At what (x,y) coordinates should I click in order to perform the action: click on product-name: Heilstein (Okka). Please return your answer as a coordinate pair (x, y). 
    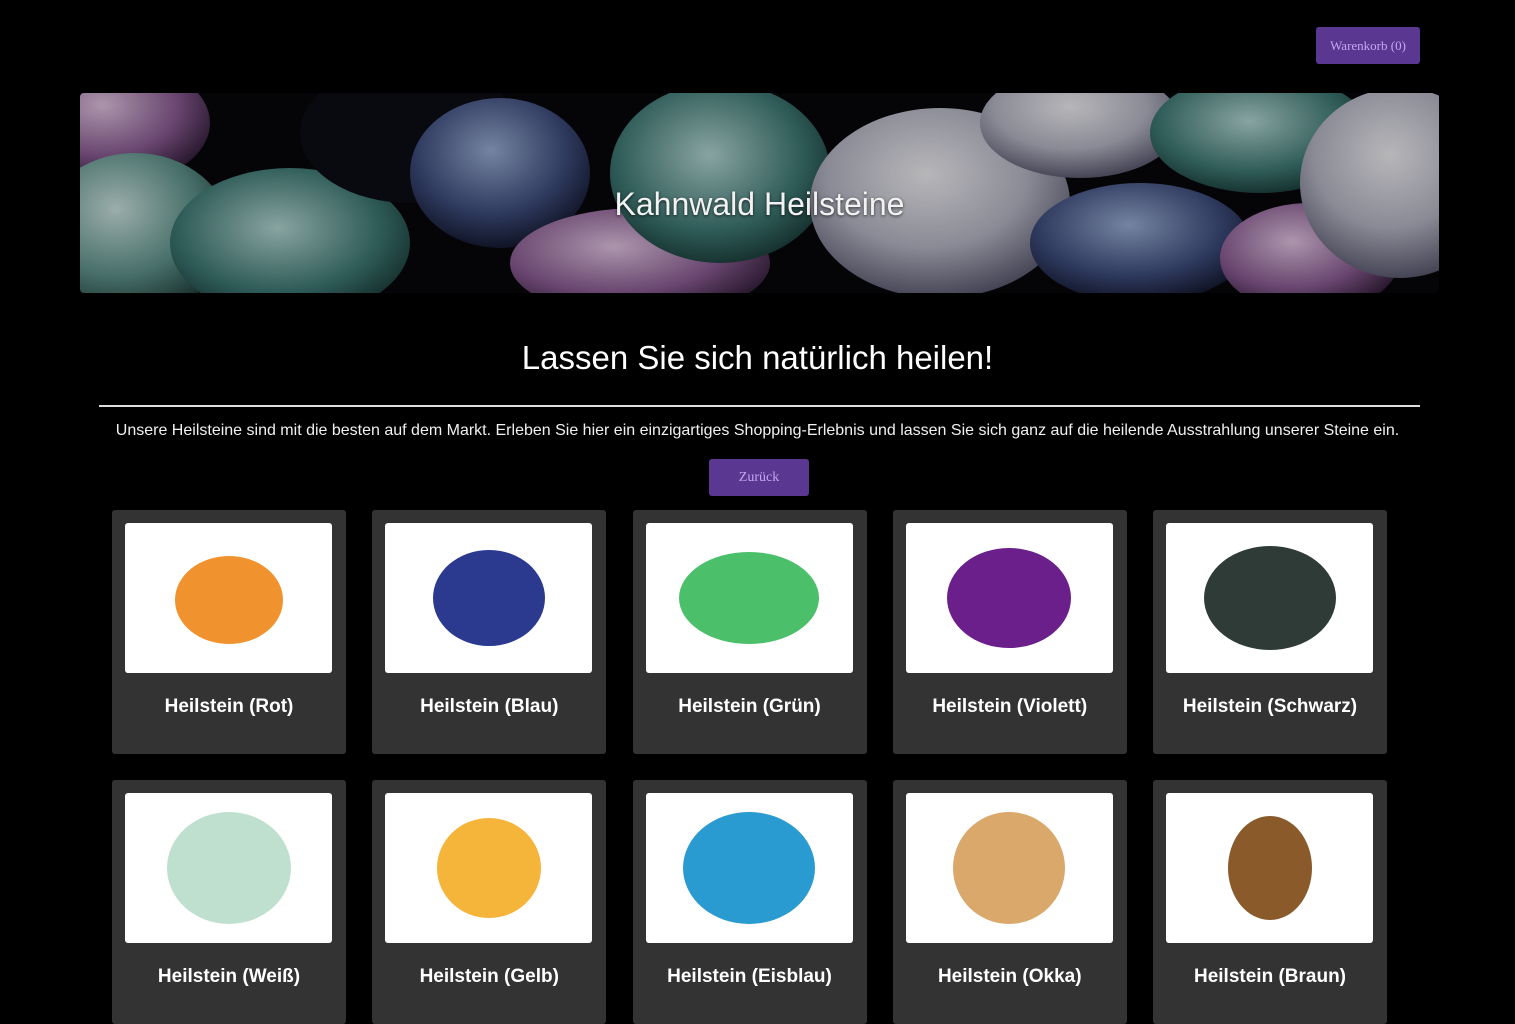
    Looking at the image, I should click on (1009, 976).